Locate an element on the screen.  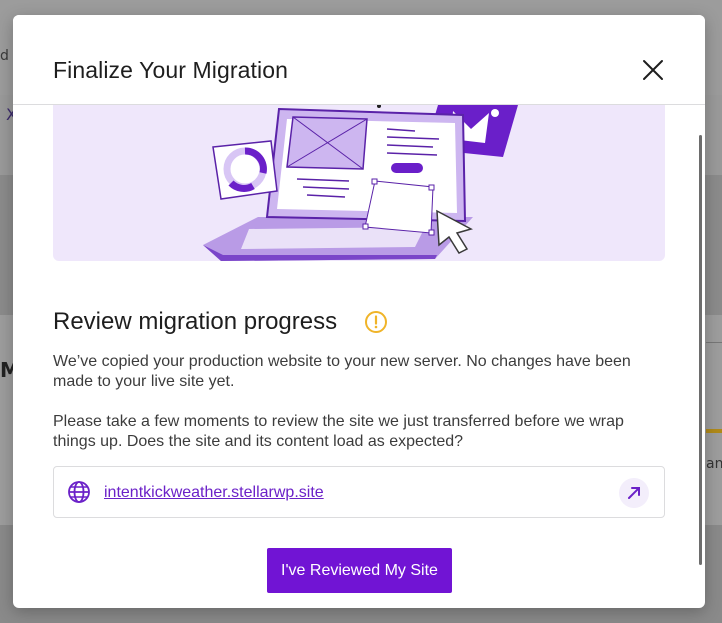
close-icon is located at coordinates (653, 70).